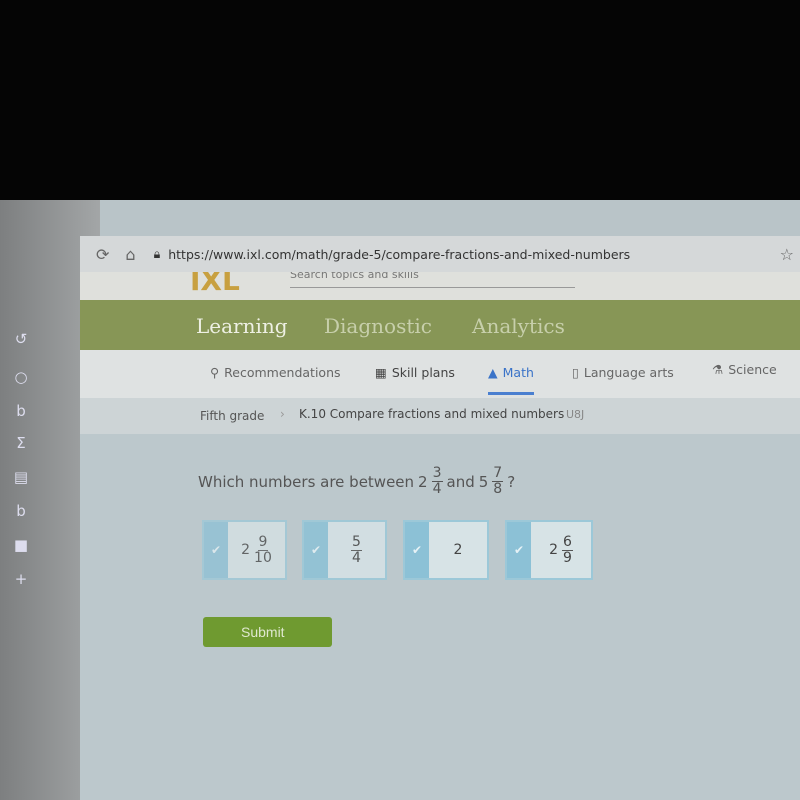  I want to click on nav-label: Language arts, so click(628, 372).